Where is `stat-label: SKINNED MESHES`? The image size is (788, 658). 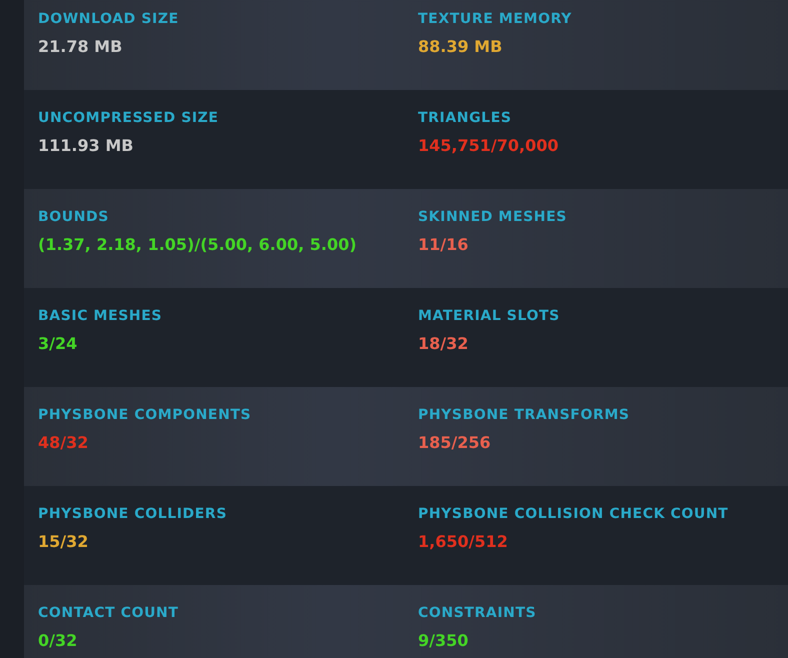 stat-label: SKINNED MESHES is located at coordinates (493, 217).